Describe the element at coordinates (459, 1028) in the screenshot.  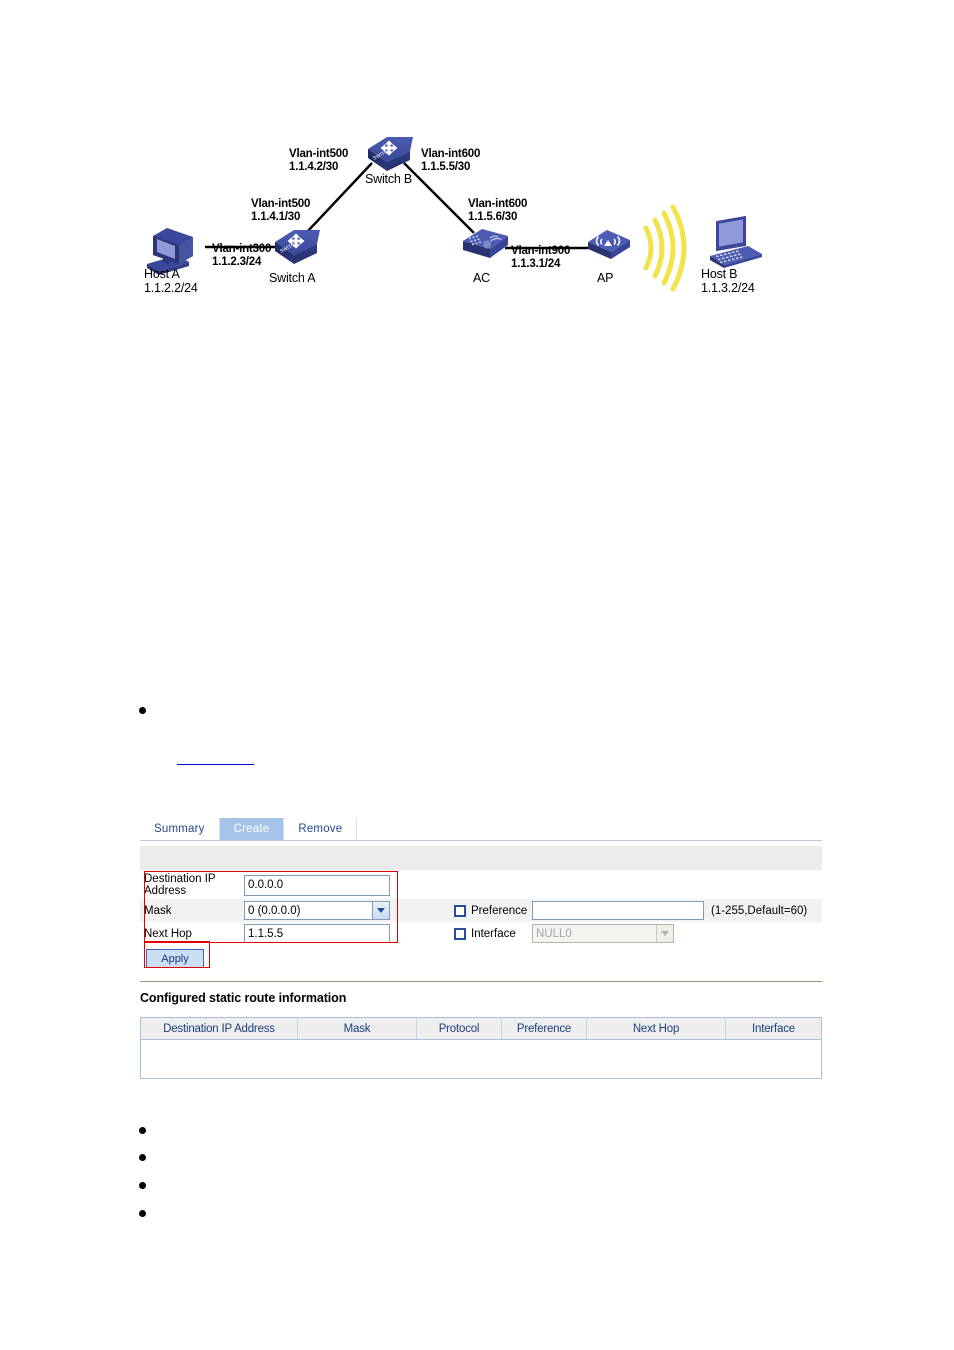
I see `column-header-protocol: Protocol` at that location.